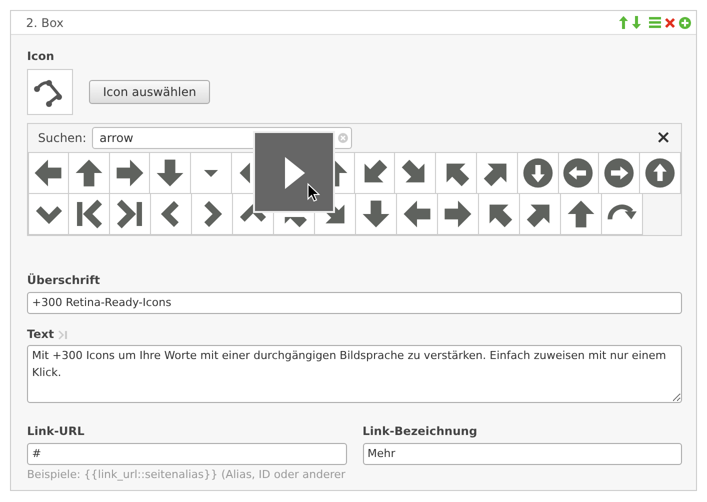 The width and height of the screenshot is (707, 502). What do you see at coordinates (40, 56) in the screenshot?
I see `section-label: Icon` at bounding box center [40, 56].